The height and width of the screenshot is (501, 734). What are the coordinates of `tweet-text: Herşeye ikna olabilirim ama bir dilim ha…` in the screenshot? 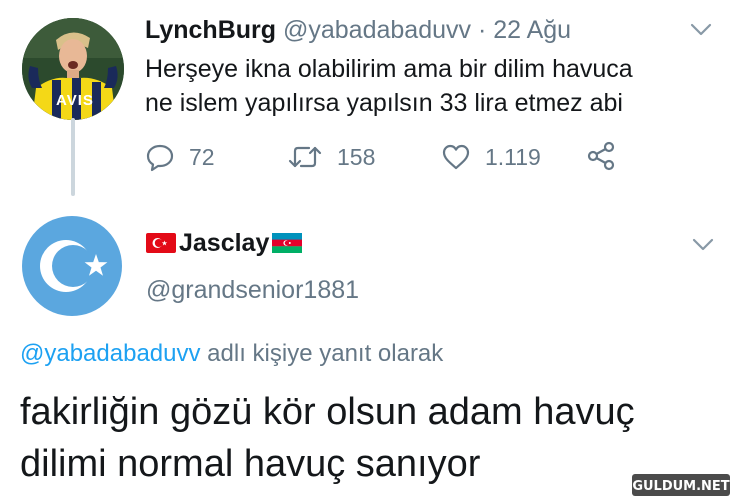 It's located at (425, 86).